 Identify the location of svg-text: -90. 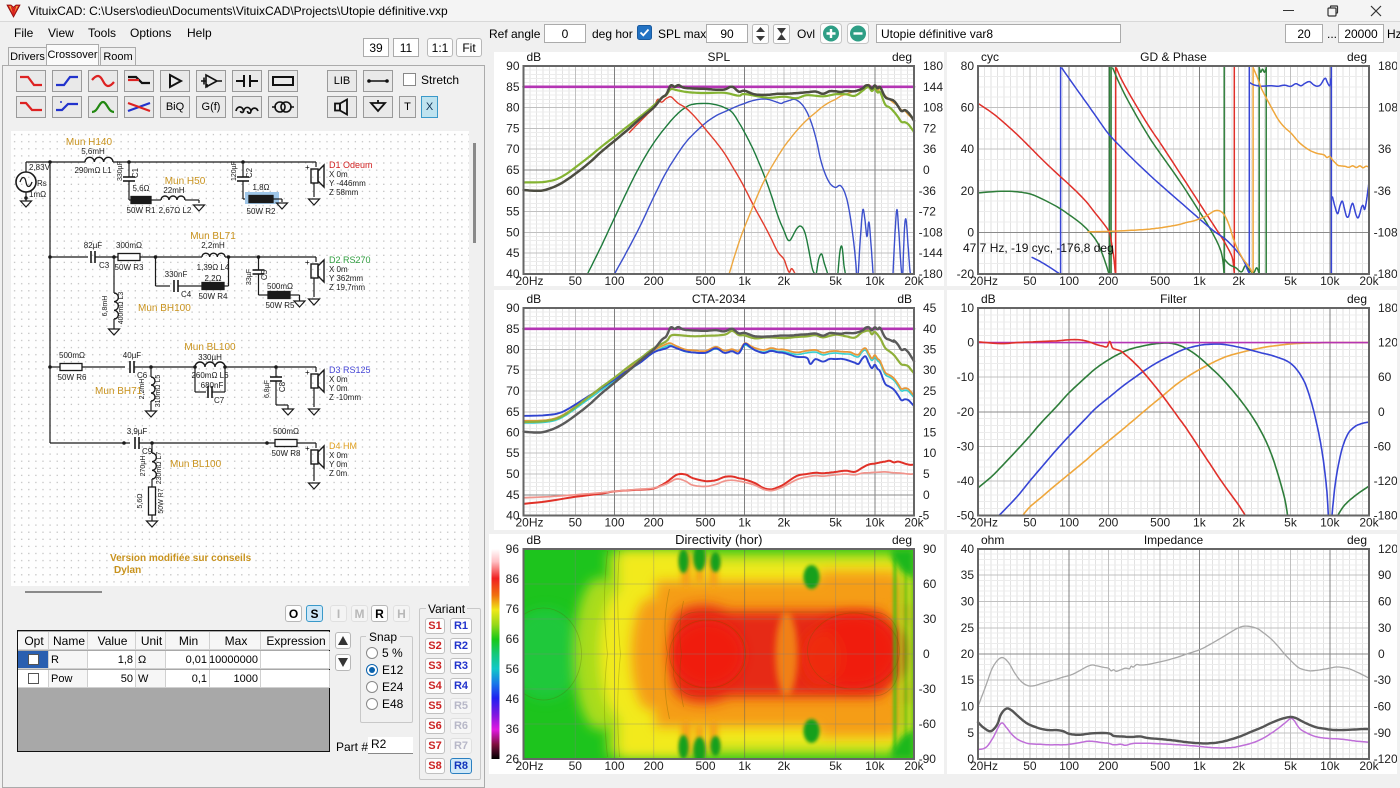
(1383, 733).